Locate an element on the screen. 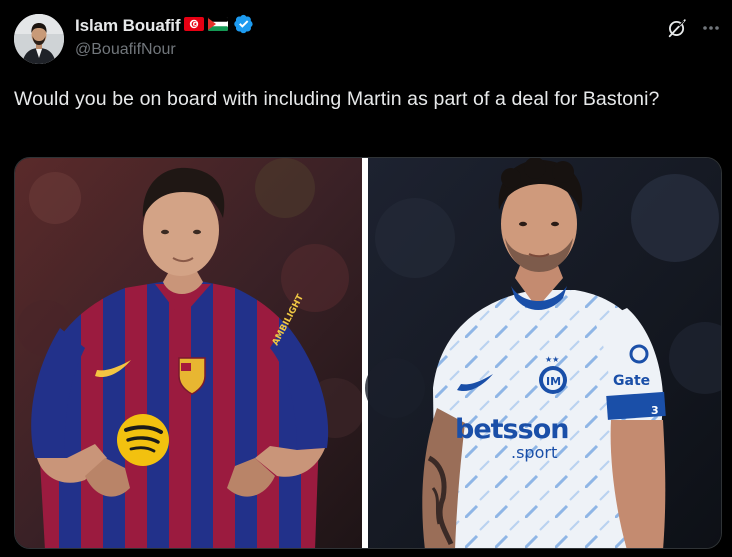  image-divider is located at coordinates (365, 353).